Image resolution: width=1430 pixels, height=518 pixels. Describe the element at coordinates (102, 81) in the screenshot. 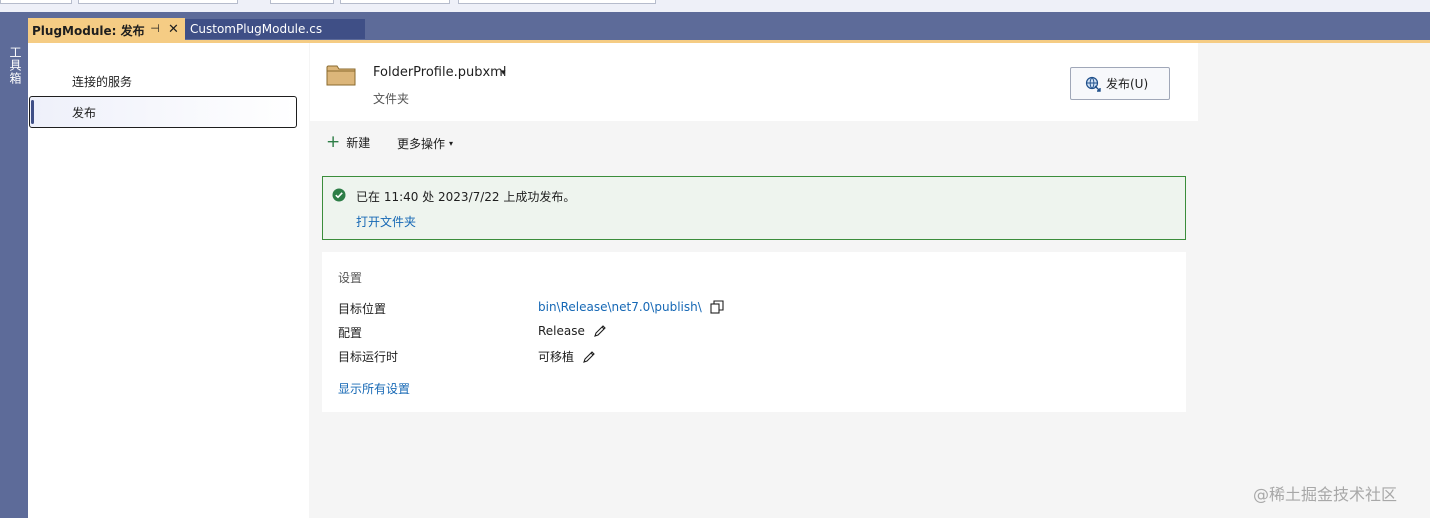

I see `sidebar-item-label: 连接的服务` at that location.